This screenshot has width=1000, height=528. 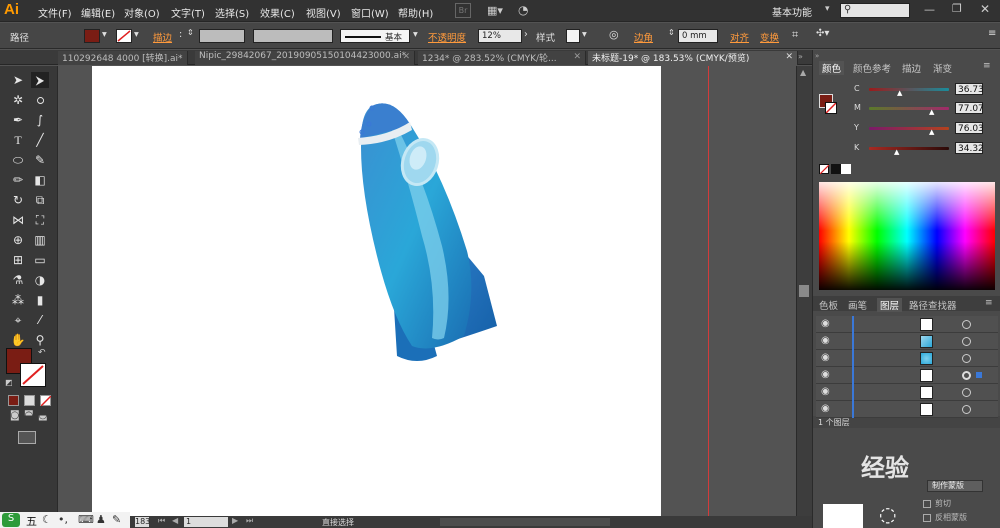 What do you see at coordinates (40, 80) in the screenshot?
I see `direct-selection-tool-icon: ⮞` at bounding box center [40, 80].